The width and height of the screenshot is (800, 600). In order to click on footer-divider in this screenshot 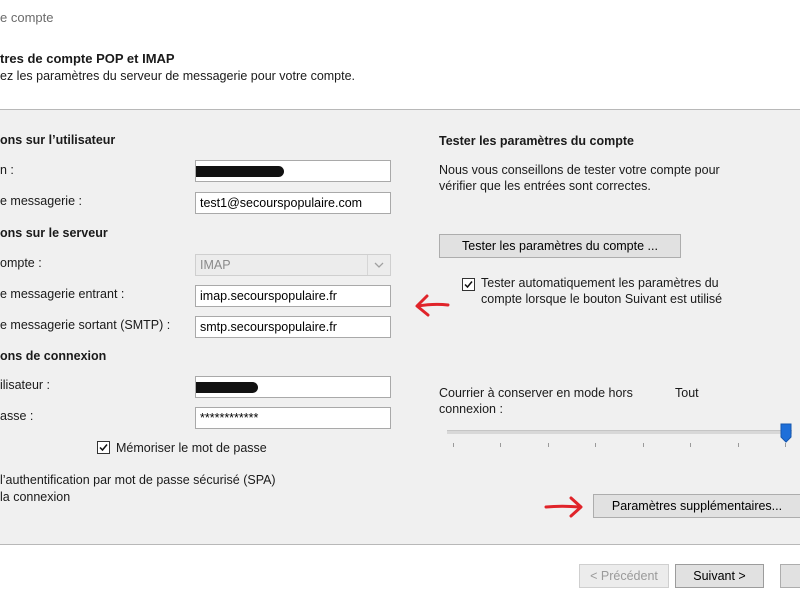, I will do `click(400, 544)`.